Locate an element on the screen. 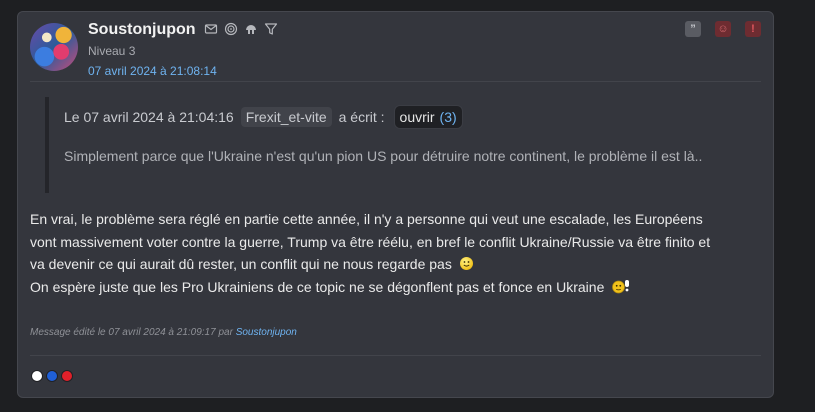 This screenshot has height=412, width=815. post-actions: ” ☺ ! is located at coordinates (723, 29).